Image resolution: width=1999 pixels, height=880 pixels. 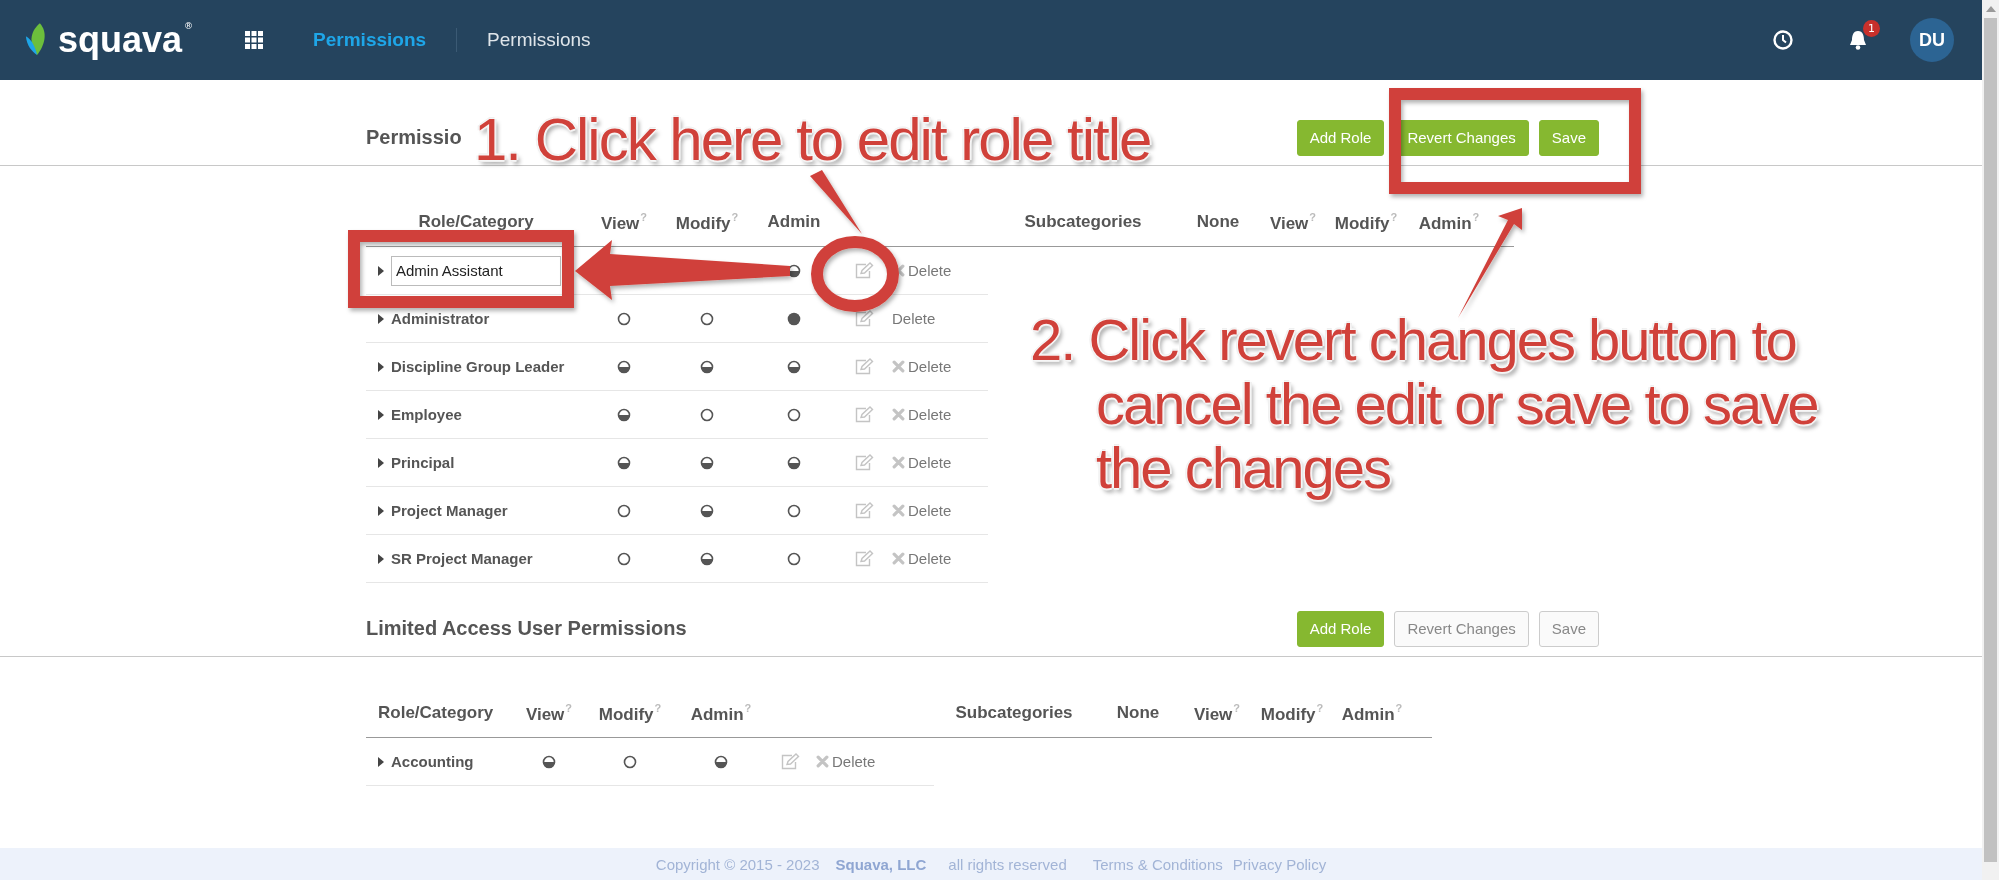 What do you see at coordinates (737, 864) in the screenshot?
I see `footer-text: Copyright © 2015 - 2023` at bounding box center [737, 864].